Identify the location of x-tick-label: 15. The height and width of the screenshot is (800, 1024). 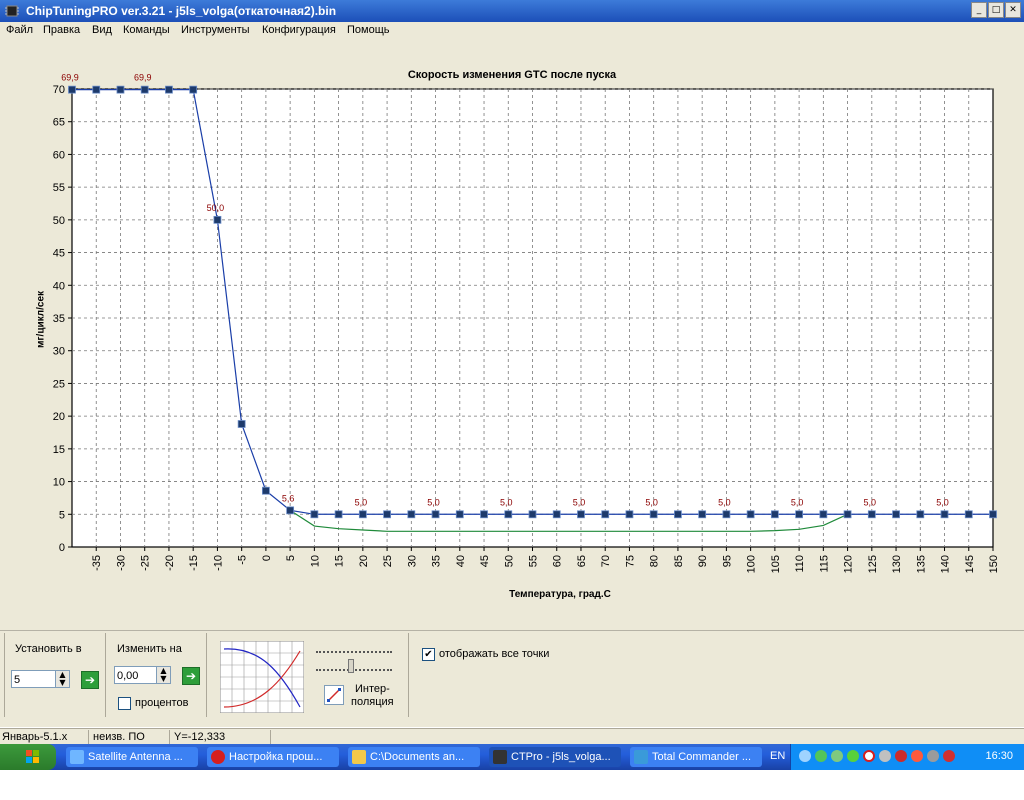
(340, 561).